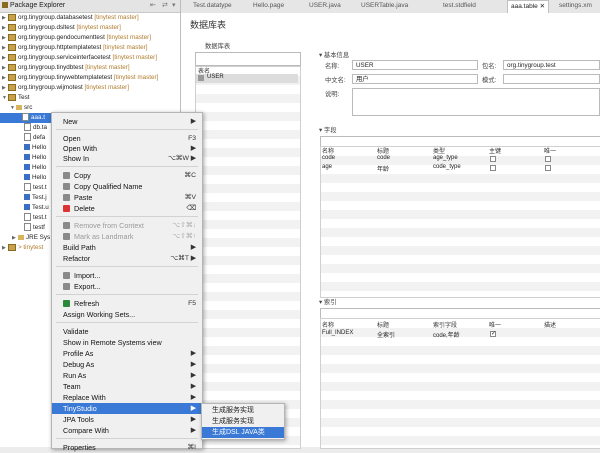  What do you see at coordinates (476, 102) in the screenshot?
I see `description-field` at bounding box center [476, 102].